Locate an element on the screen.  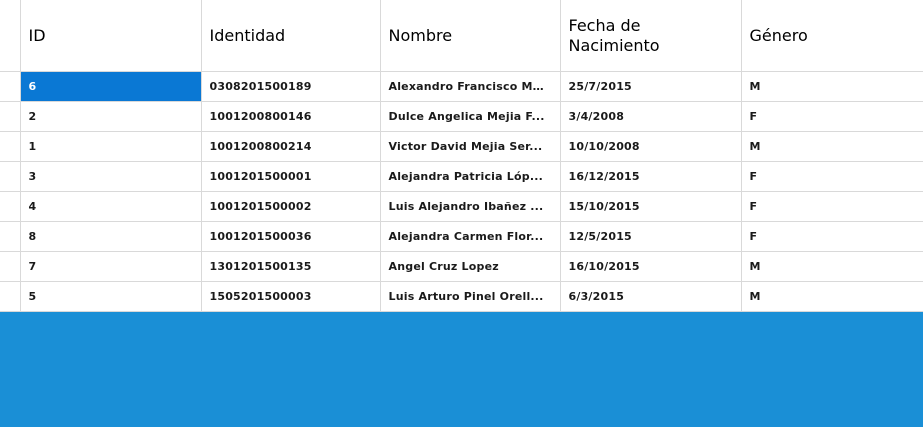
cell-identidad: 1001201500036 is located at coordinates (291, 236).